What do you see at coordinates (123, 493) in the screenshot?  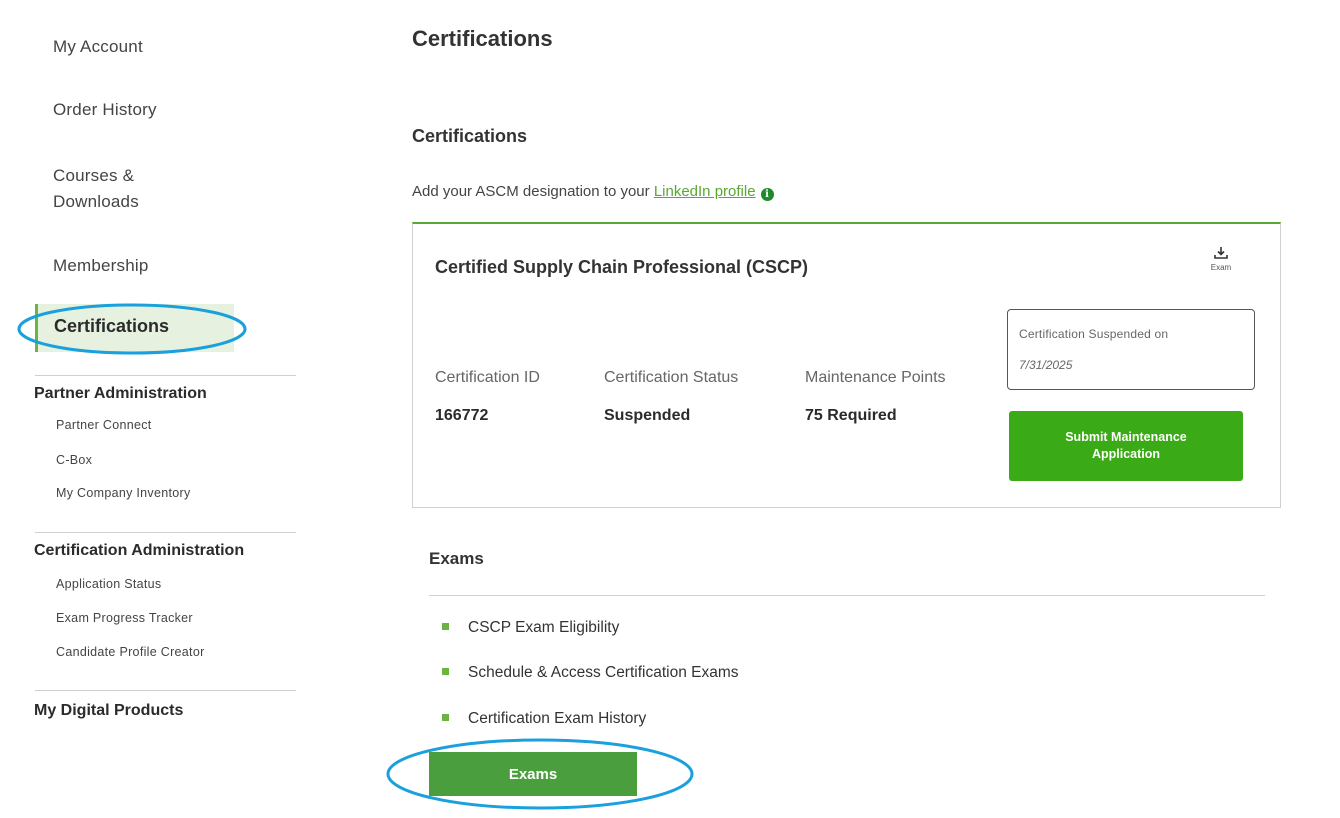 I see `sidebar-item-my-company-inventory: My Company Inventory` at bounding box center [123, 493].